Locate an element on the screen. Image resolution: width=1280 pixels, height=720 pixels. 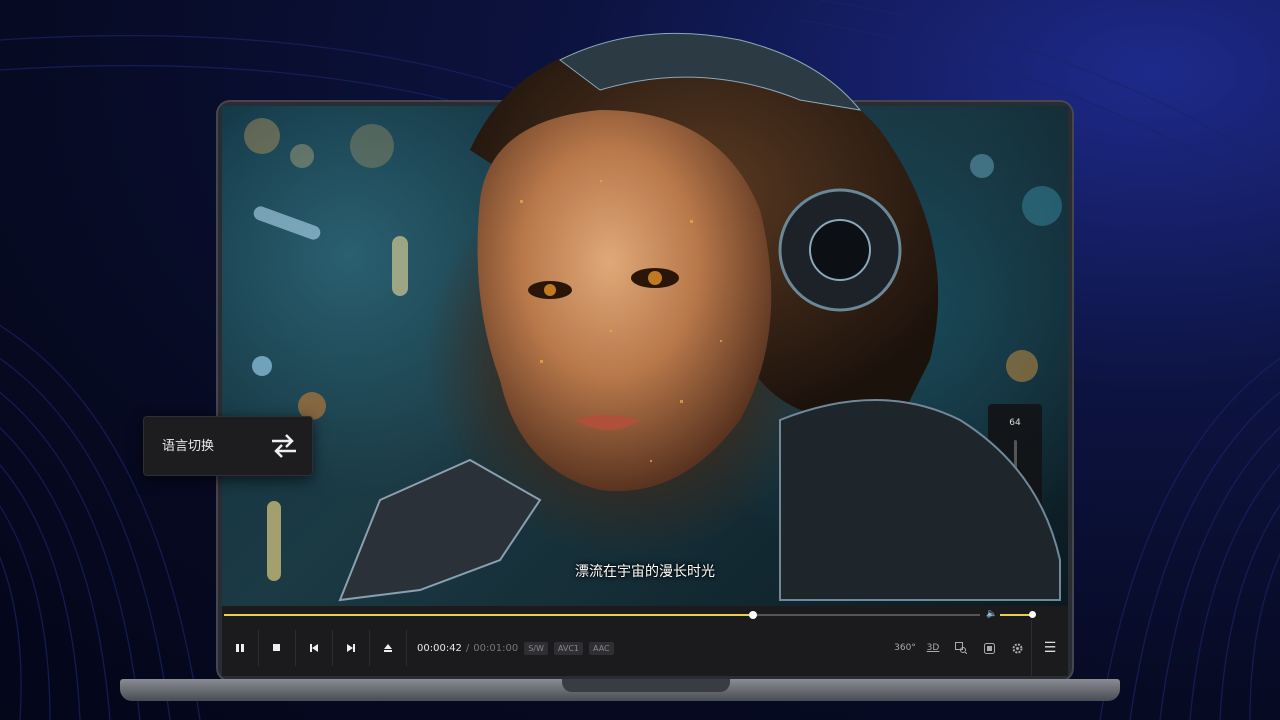
mini-volume-slider is located at coordinates (1018, 614).